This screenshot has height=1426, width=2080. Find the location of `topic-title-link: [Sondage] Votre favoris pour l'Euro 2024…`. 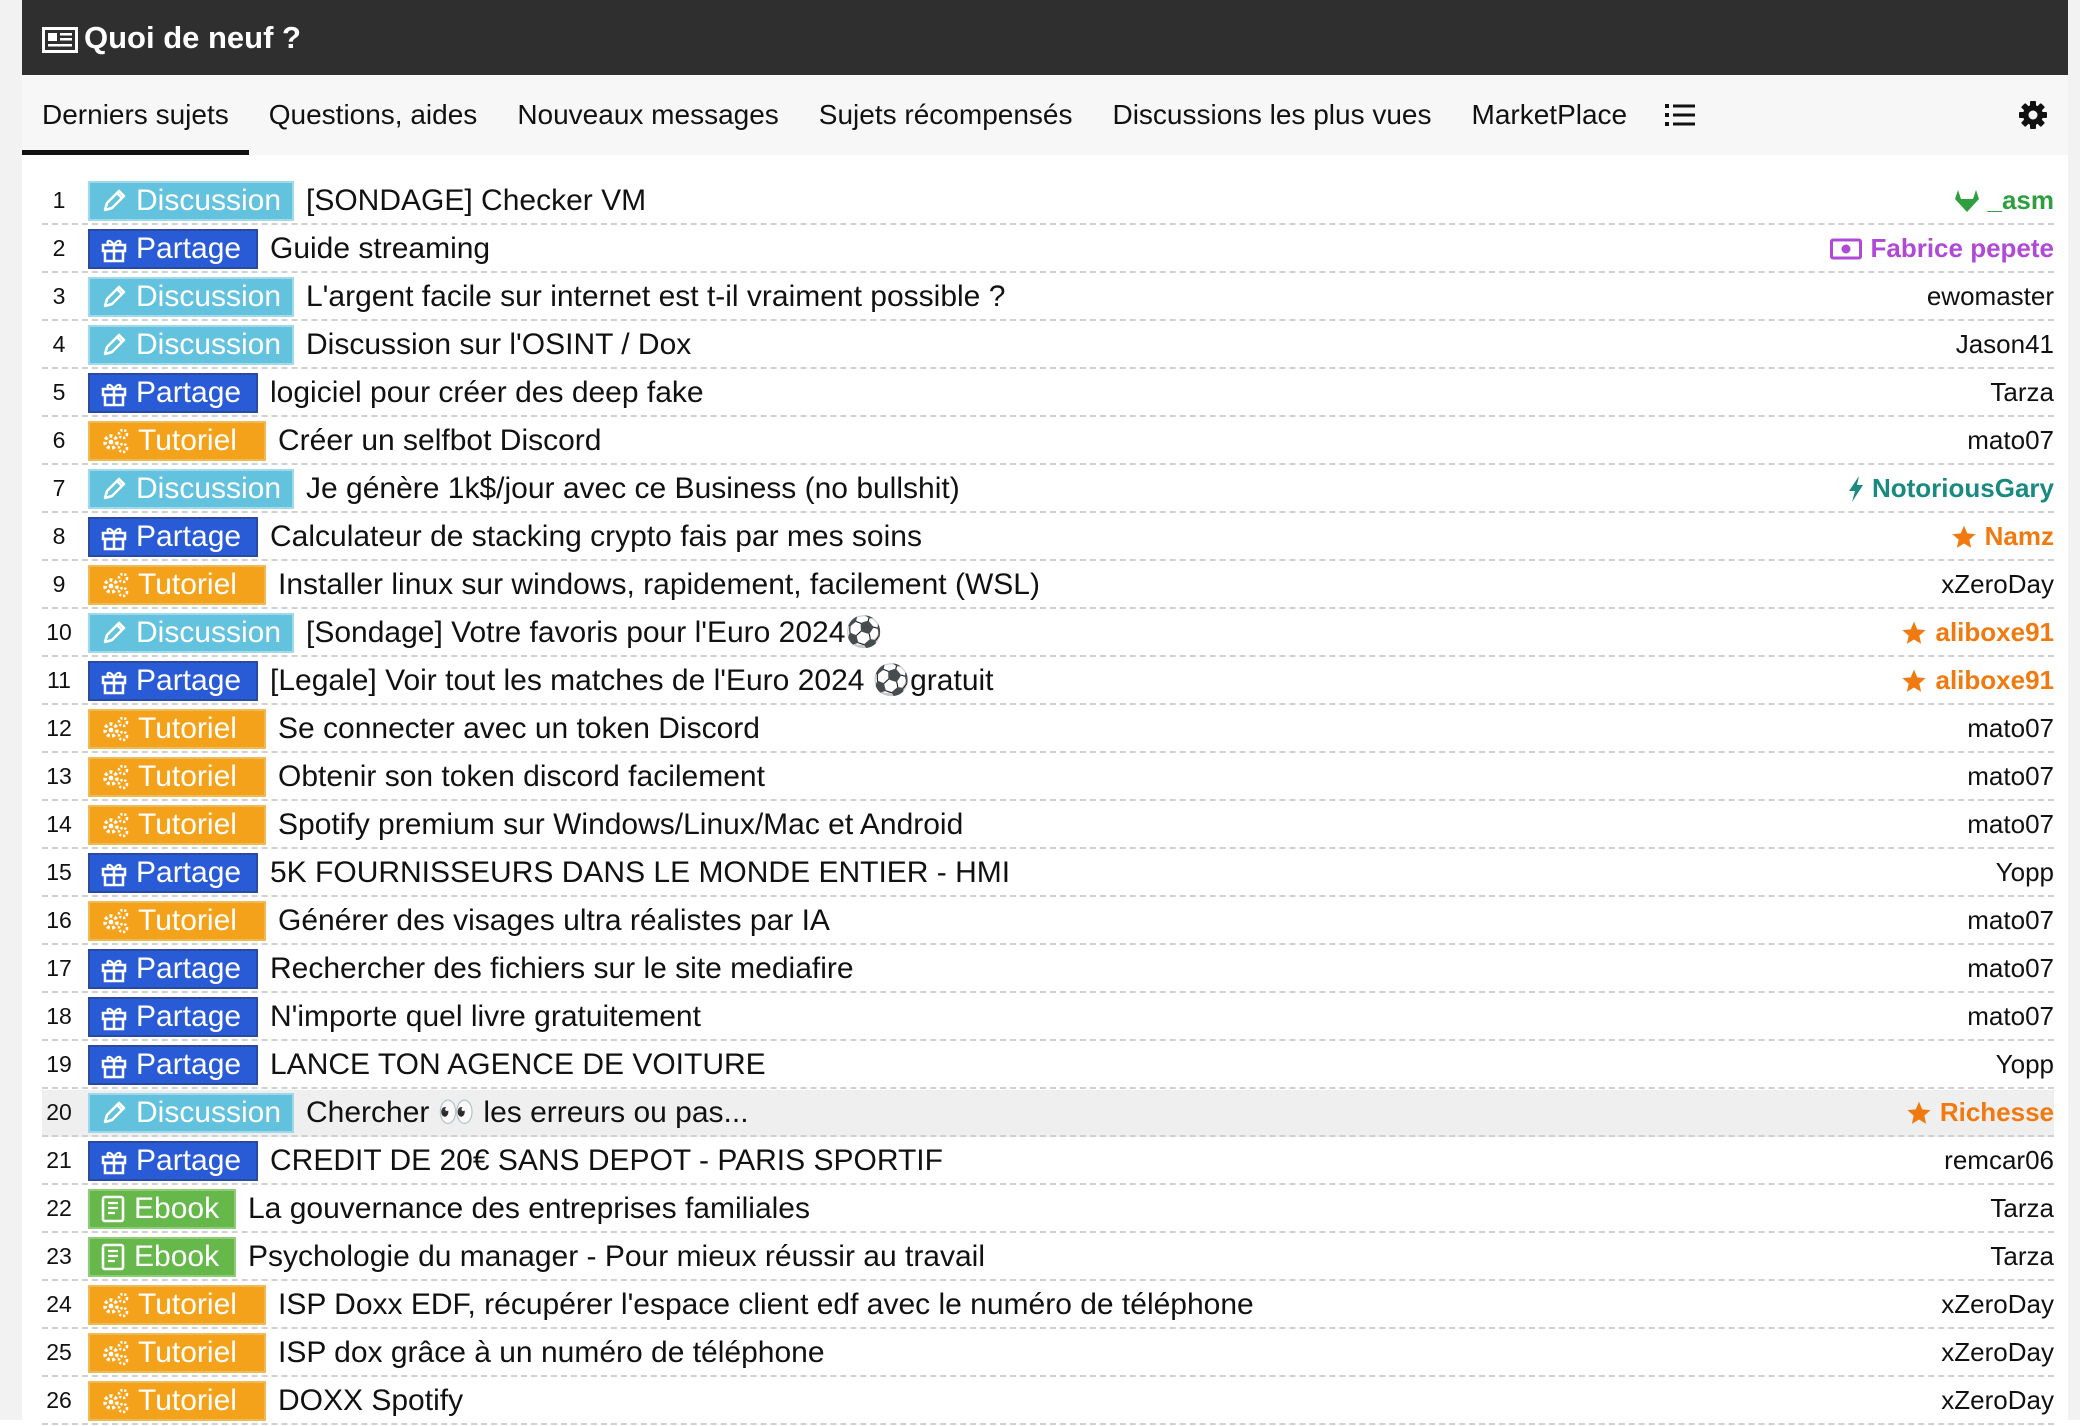

topic-title-link: [Sondage] Votre favoris pour l'Euro 2024… is located at coordinates (1103, 632).